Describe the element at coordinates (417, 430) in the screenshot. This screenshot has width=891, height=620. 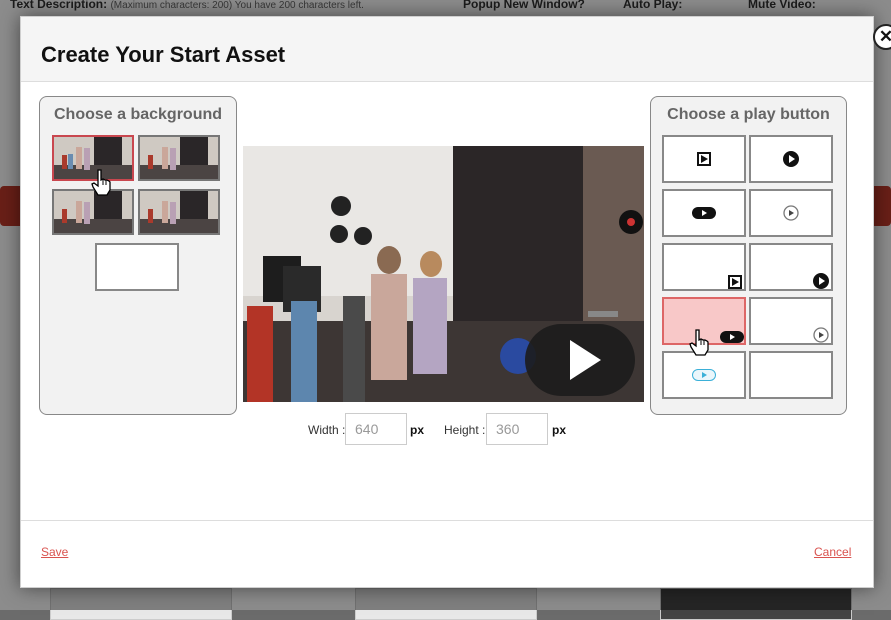
I see `width-unit: px` at that location.